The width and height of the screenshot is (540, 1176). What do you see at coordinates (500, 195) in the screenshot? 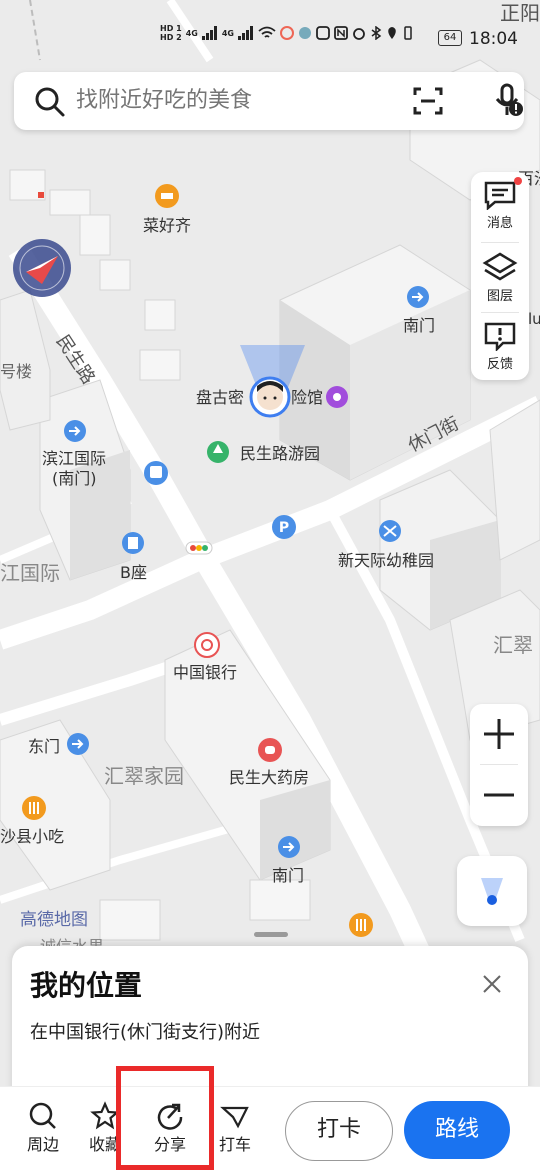
I see `message-icon` at bounding box center [500, 195].